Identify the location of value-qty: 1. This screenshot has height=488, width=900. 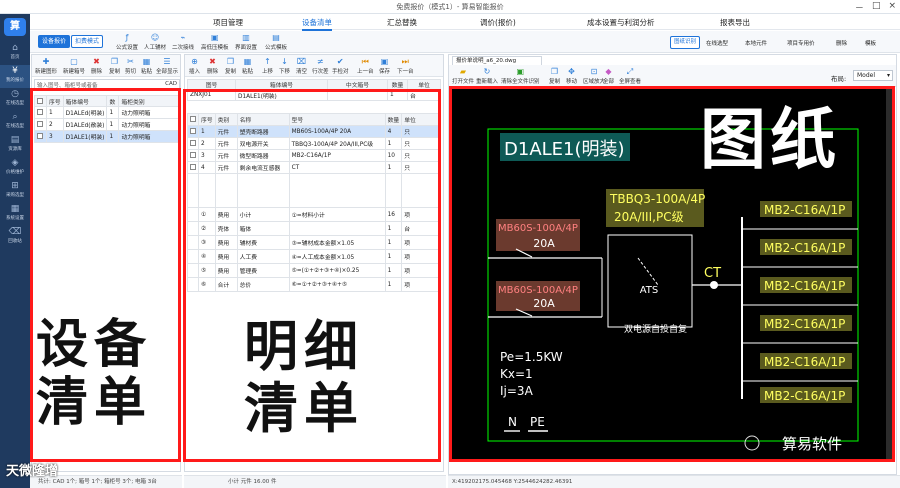
(397, 95).